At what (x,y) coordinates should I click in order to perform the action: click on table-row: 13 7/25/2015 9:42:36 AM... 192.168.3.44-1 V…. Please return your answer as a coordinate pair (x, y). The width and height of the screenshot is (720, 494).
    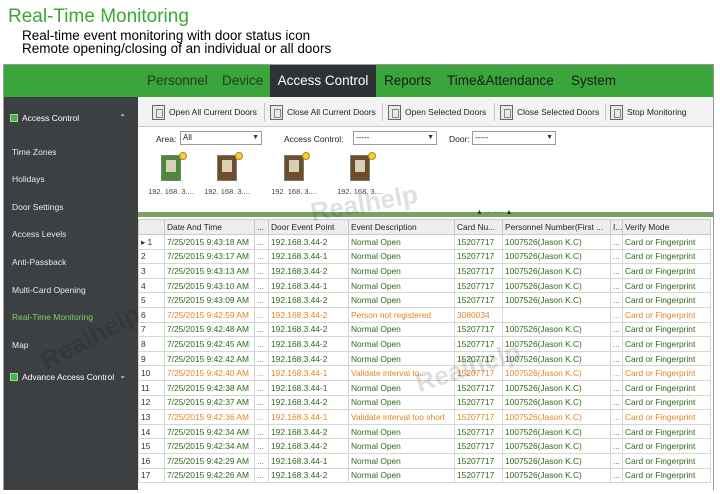
    Looking at the image, I should click on (424, 417).